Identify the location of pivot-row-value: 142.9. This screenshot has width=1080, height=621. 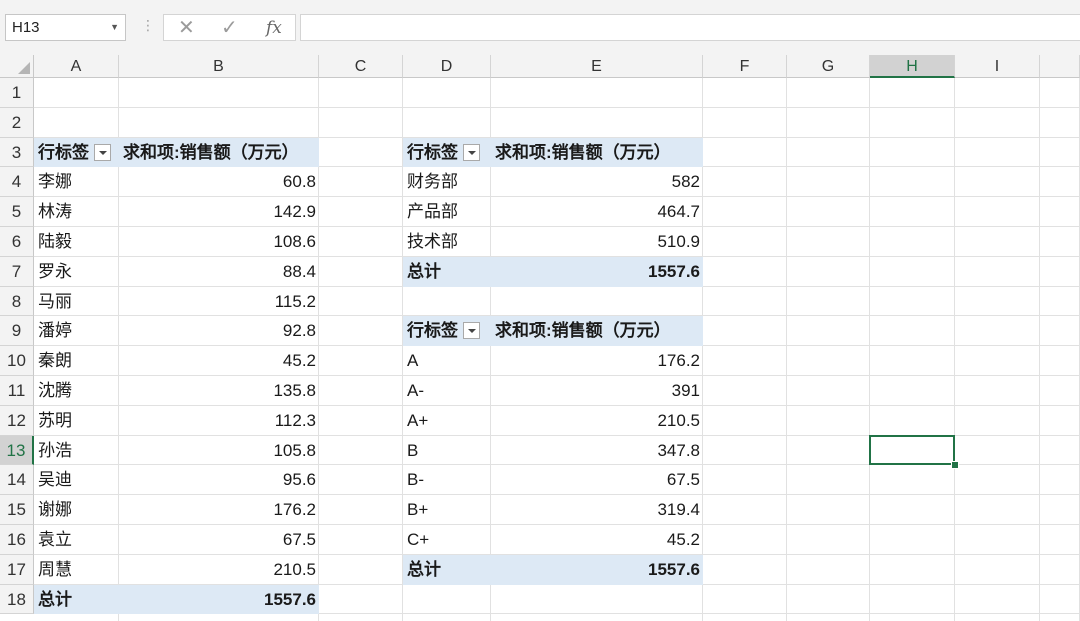
(219, 212).